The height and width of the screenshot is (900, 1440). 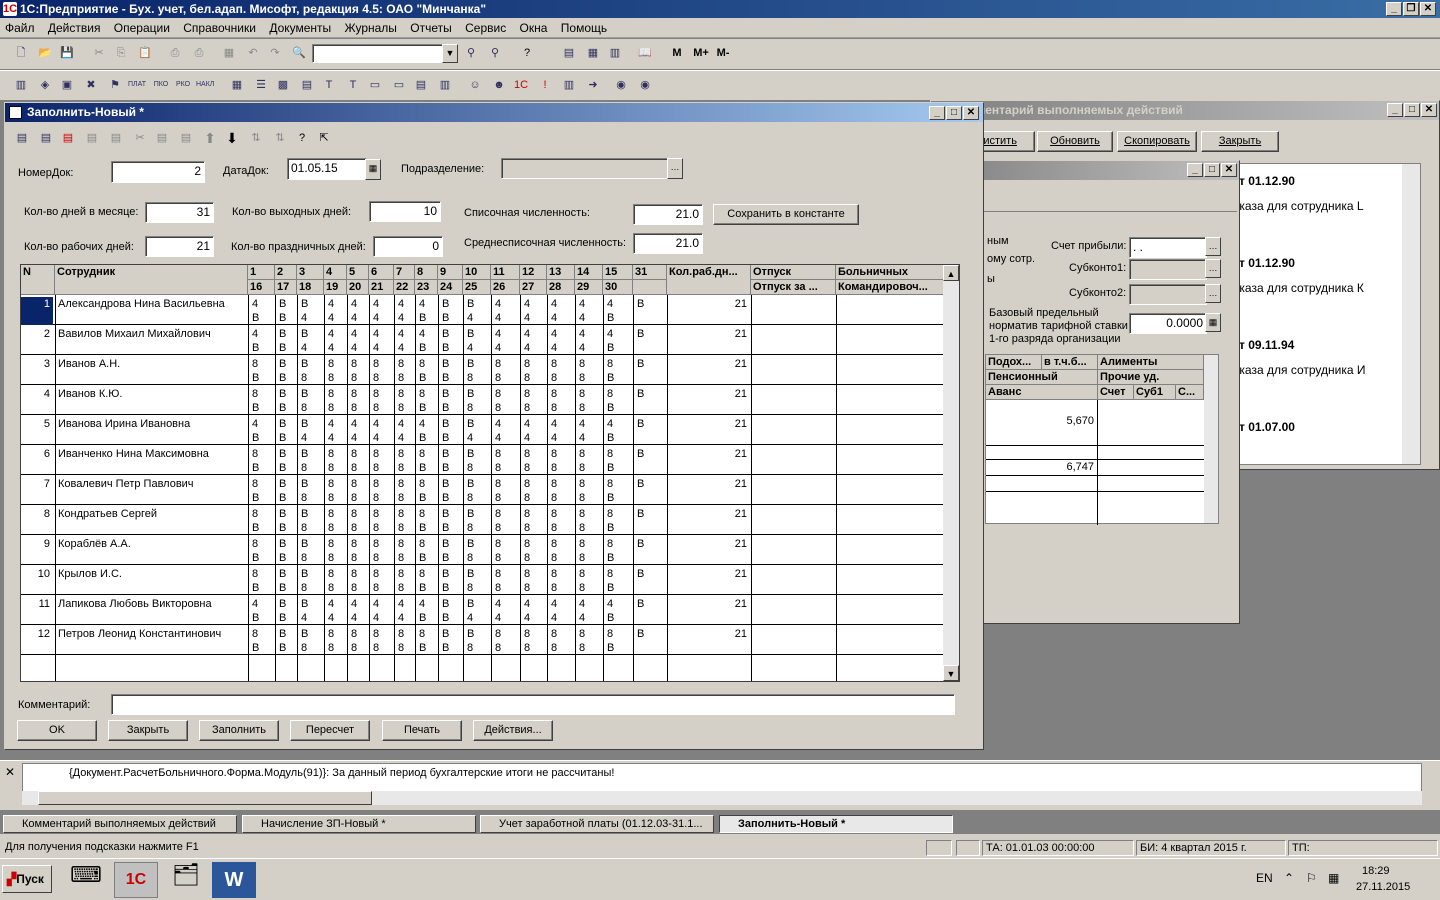 I want to click on arrow-icon: ➜, so click(x=593, y=85).